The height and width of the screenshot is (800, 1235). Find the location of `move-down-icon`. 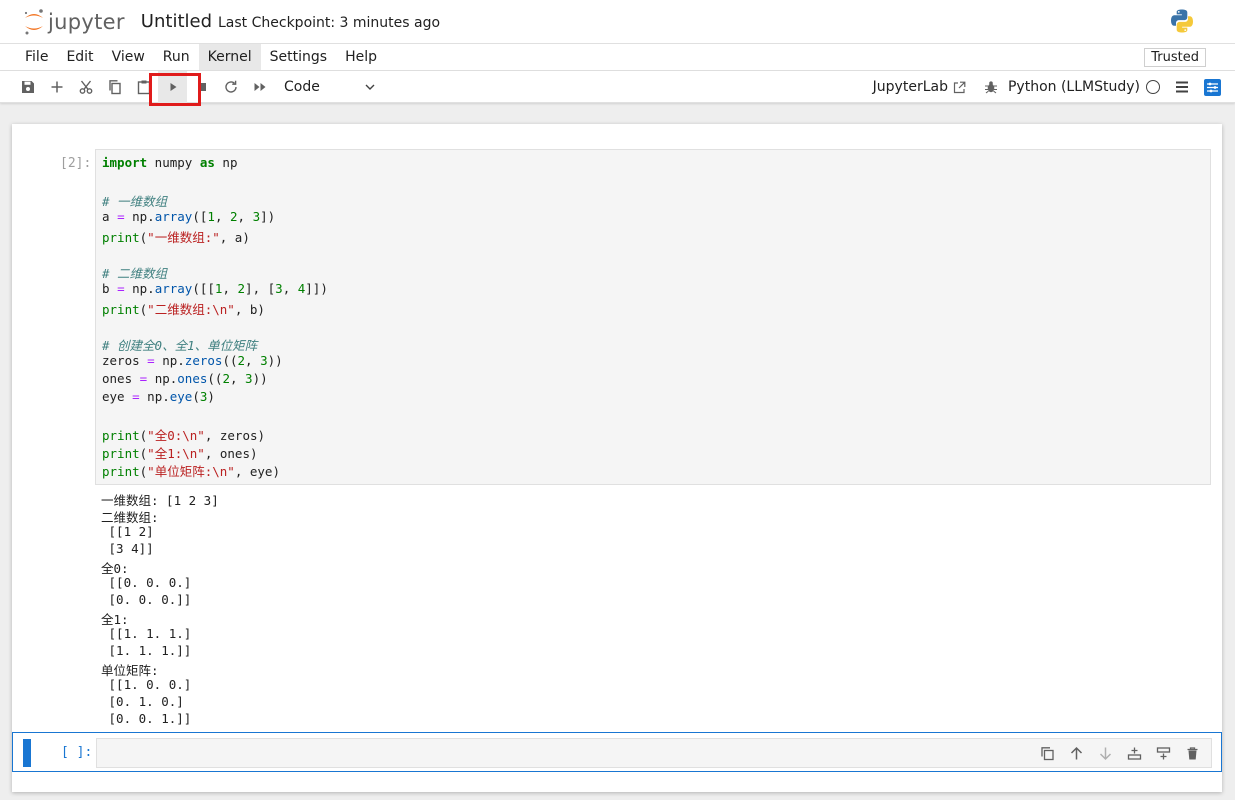

move-down-icon is located at coordinates (1105, 753).